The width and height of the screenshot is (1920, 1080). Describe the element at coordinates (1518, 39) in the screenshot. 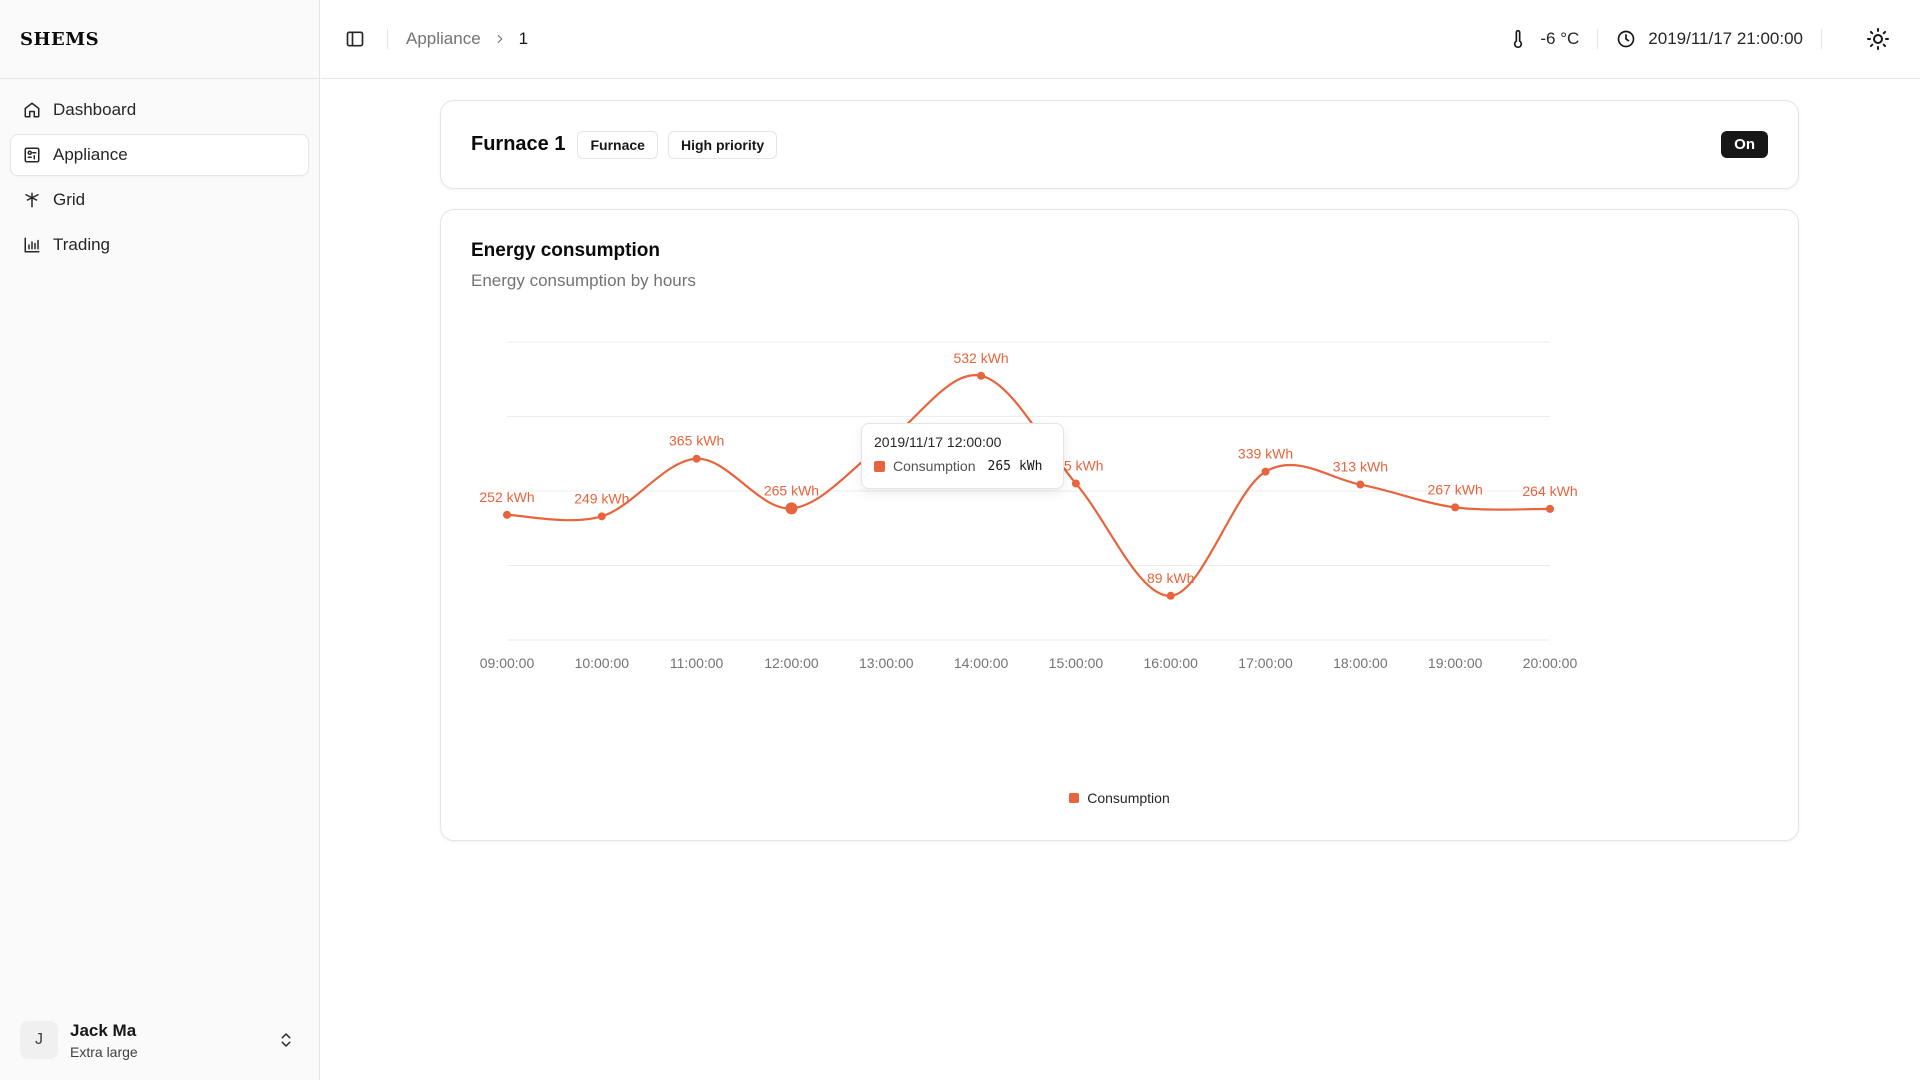

I see `thermometer-icon` at that location.